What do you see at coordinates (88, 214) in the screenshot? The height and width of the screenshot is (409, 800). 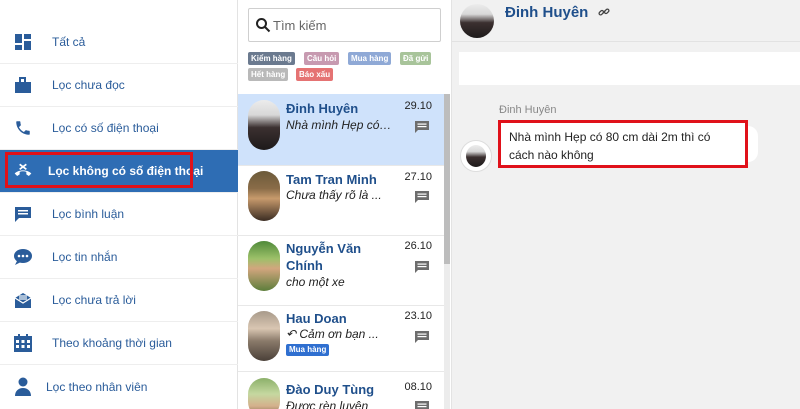 I see `sidebar-item-label: Lọc bình luận` at bounding box center [88, 214].